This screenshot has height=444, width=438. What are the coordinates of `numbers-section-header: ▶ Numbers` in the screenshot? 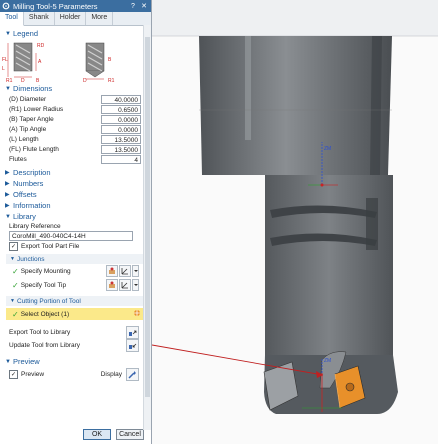 It's located at (75, 183).